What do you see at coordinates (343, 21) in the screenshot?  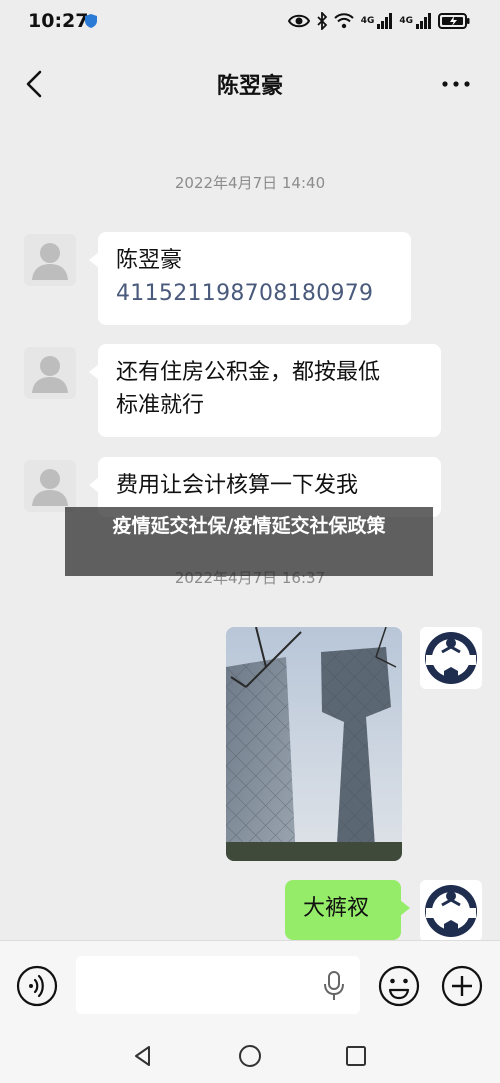 I see `wifi-icon` at bounding box center [343, 21].